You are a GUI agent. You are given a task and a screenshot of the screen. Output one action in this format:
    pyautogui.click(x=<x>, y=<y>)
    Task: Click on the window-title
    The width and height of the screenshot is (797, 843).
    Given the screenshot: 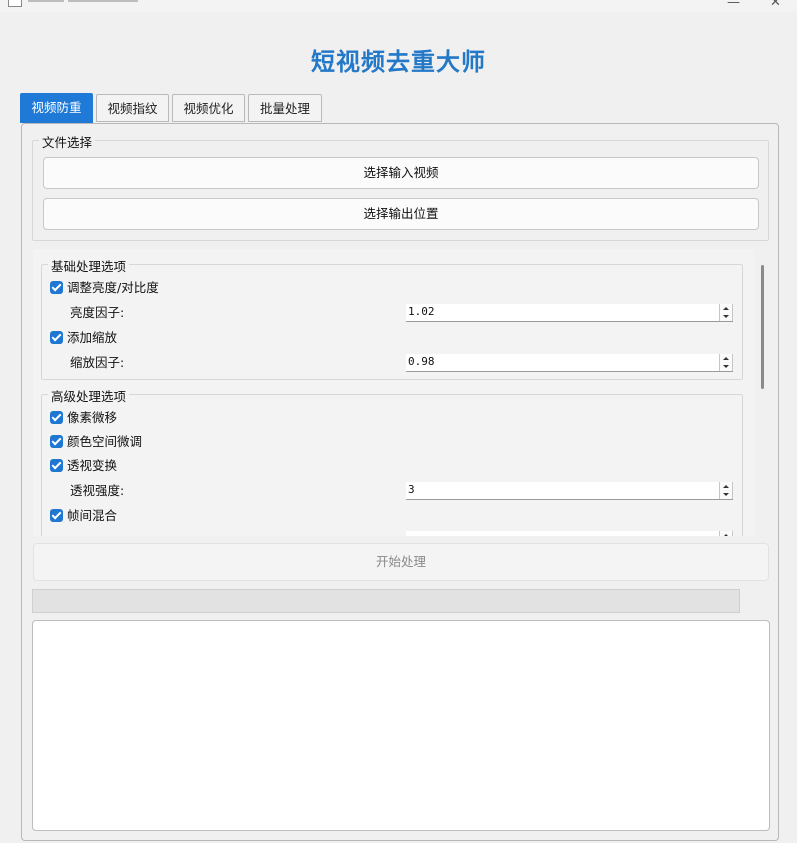 What is the action you would take?
    pyautogui.click(x=88, y=2)
    